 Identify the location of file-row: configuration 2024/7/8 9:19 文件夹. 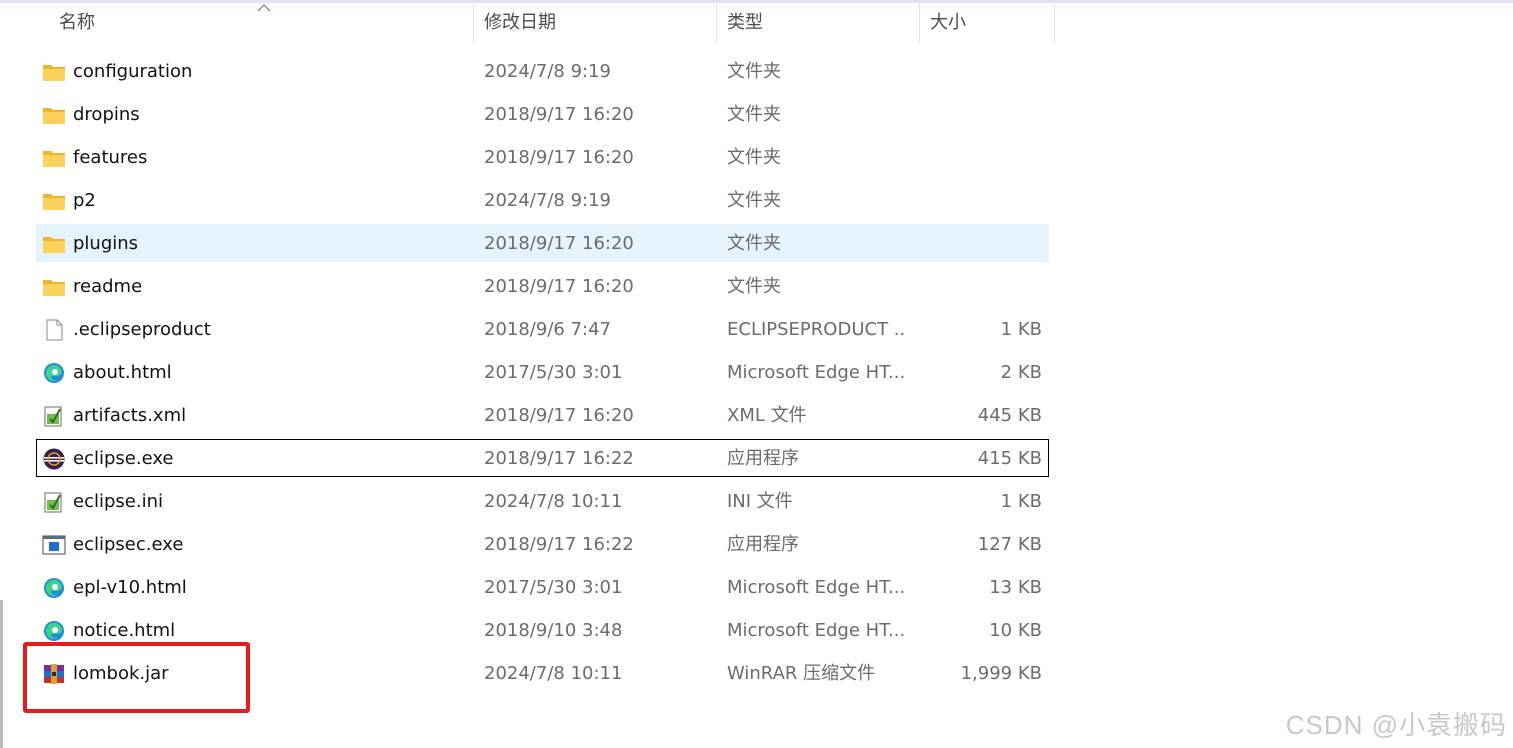
(542, 71).